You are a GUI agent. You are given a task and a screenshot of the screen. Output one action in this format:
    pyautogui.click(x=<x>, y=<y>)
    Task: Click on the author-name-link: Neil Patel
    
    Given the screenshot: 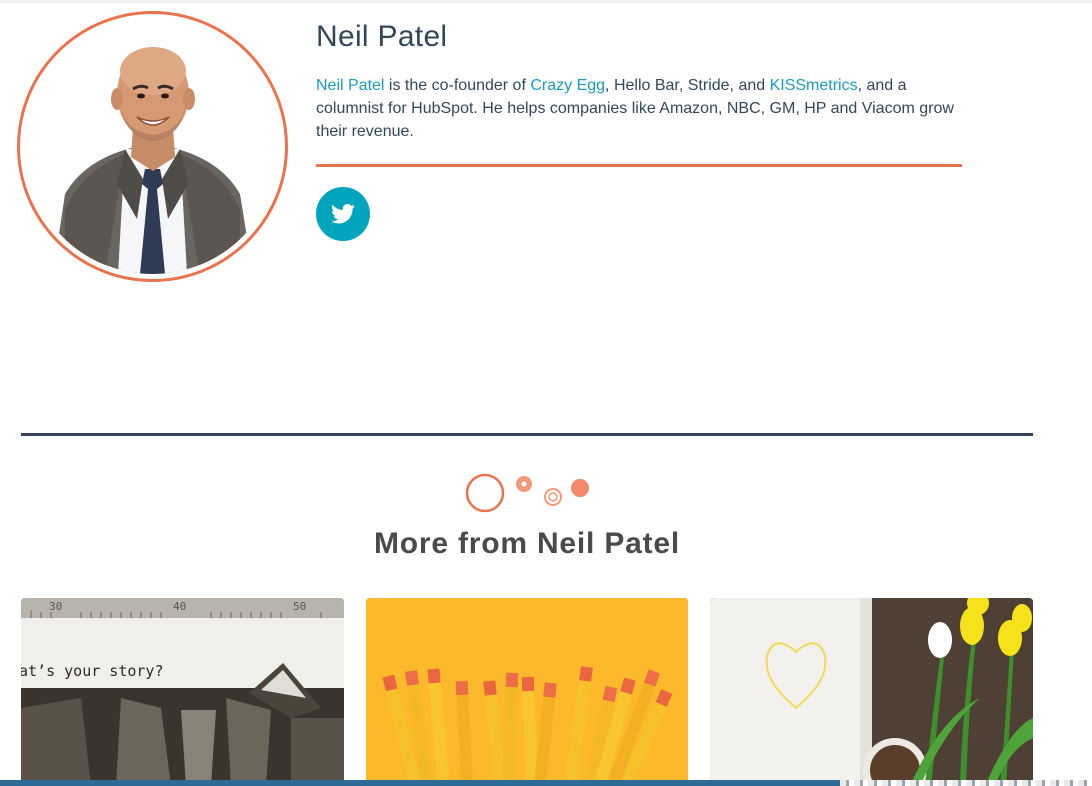 What is the action you would take?
    pyautogui.click(x=350, y=85)
    